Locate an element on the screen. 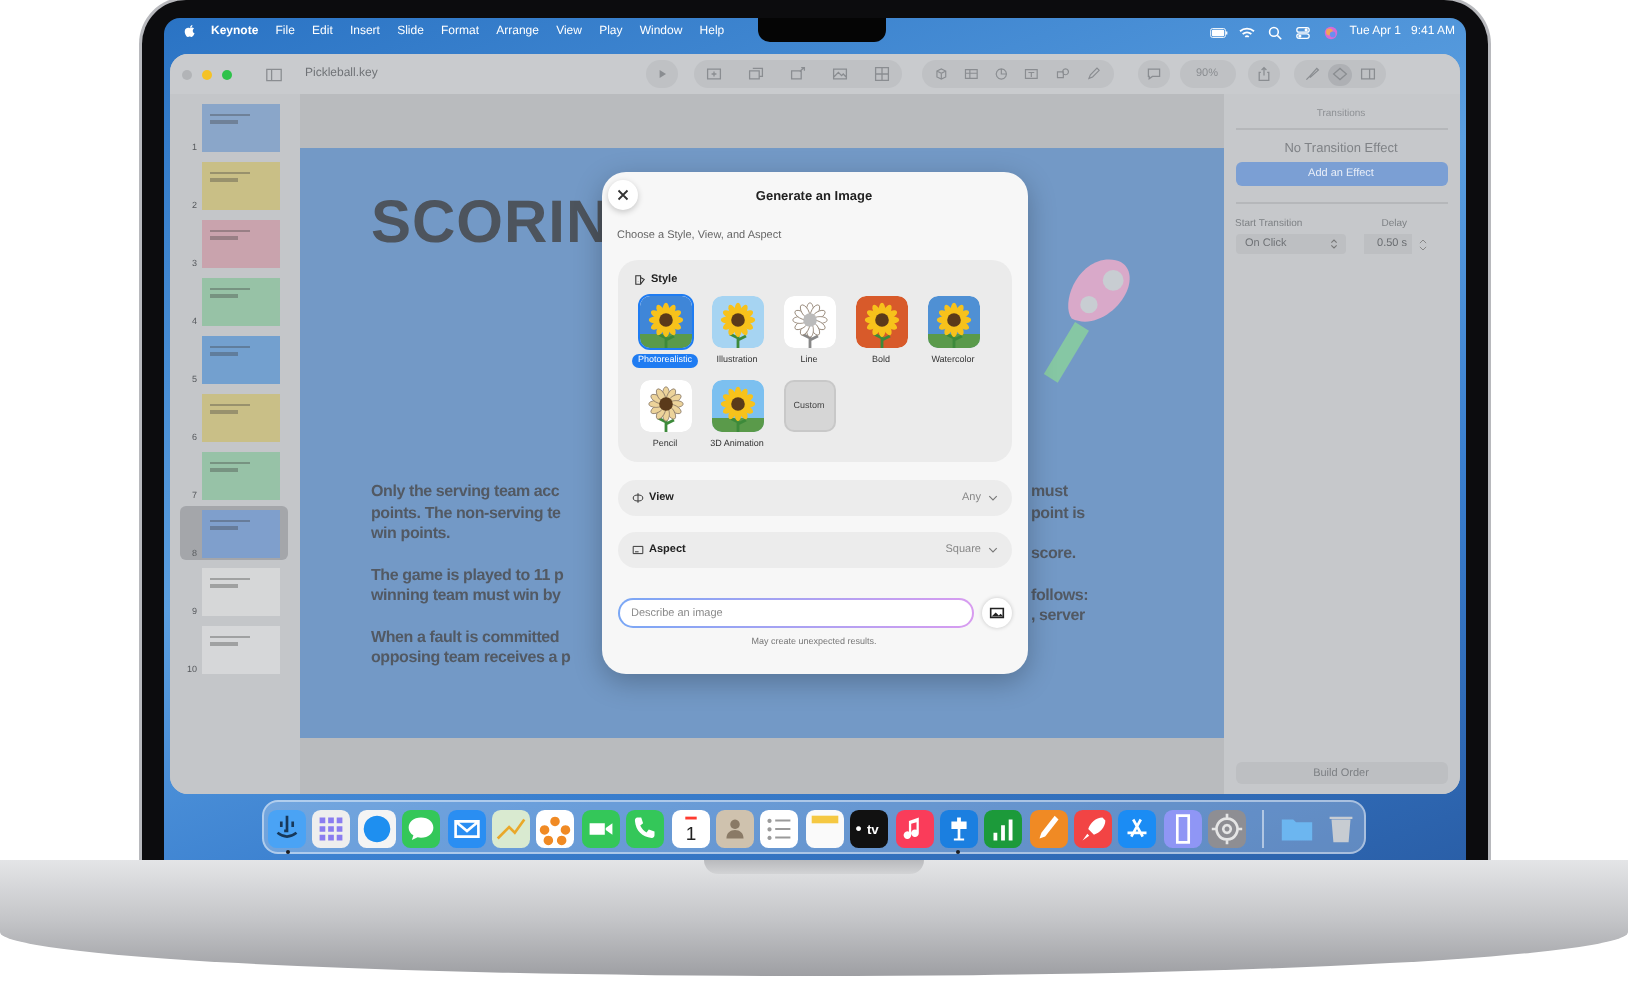 This screenshot has width=1628, height=984. rocket-icon is located at coordinates (1093, 829).